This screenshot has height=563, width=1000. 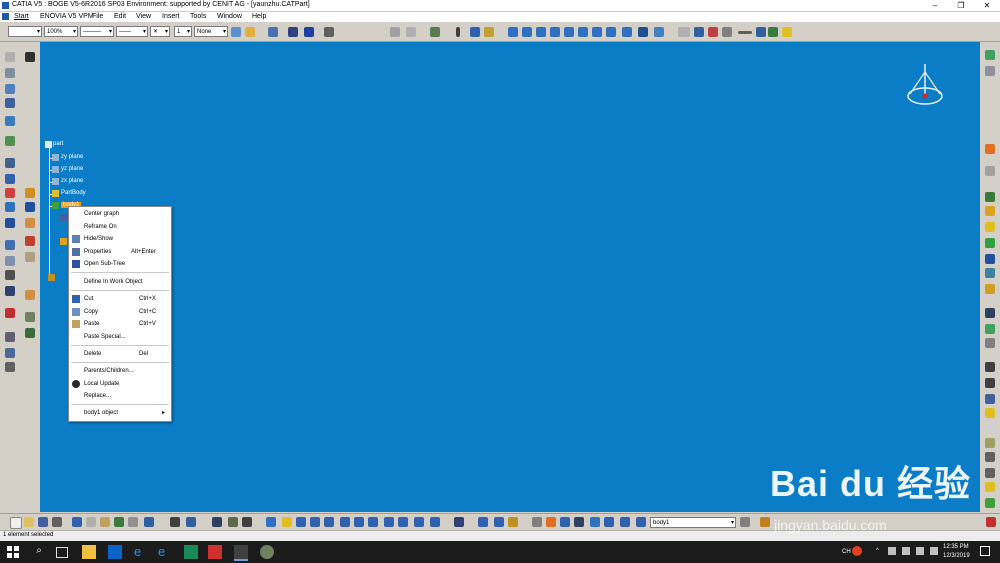 What do you see at coordinates (72, 157) in the screenshot?
I see `tree-plane-zy: zy plane` at bounding box center [72, 157].